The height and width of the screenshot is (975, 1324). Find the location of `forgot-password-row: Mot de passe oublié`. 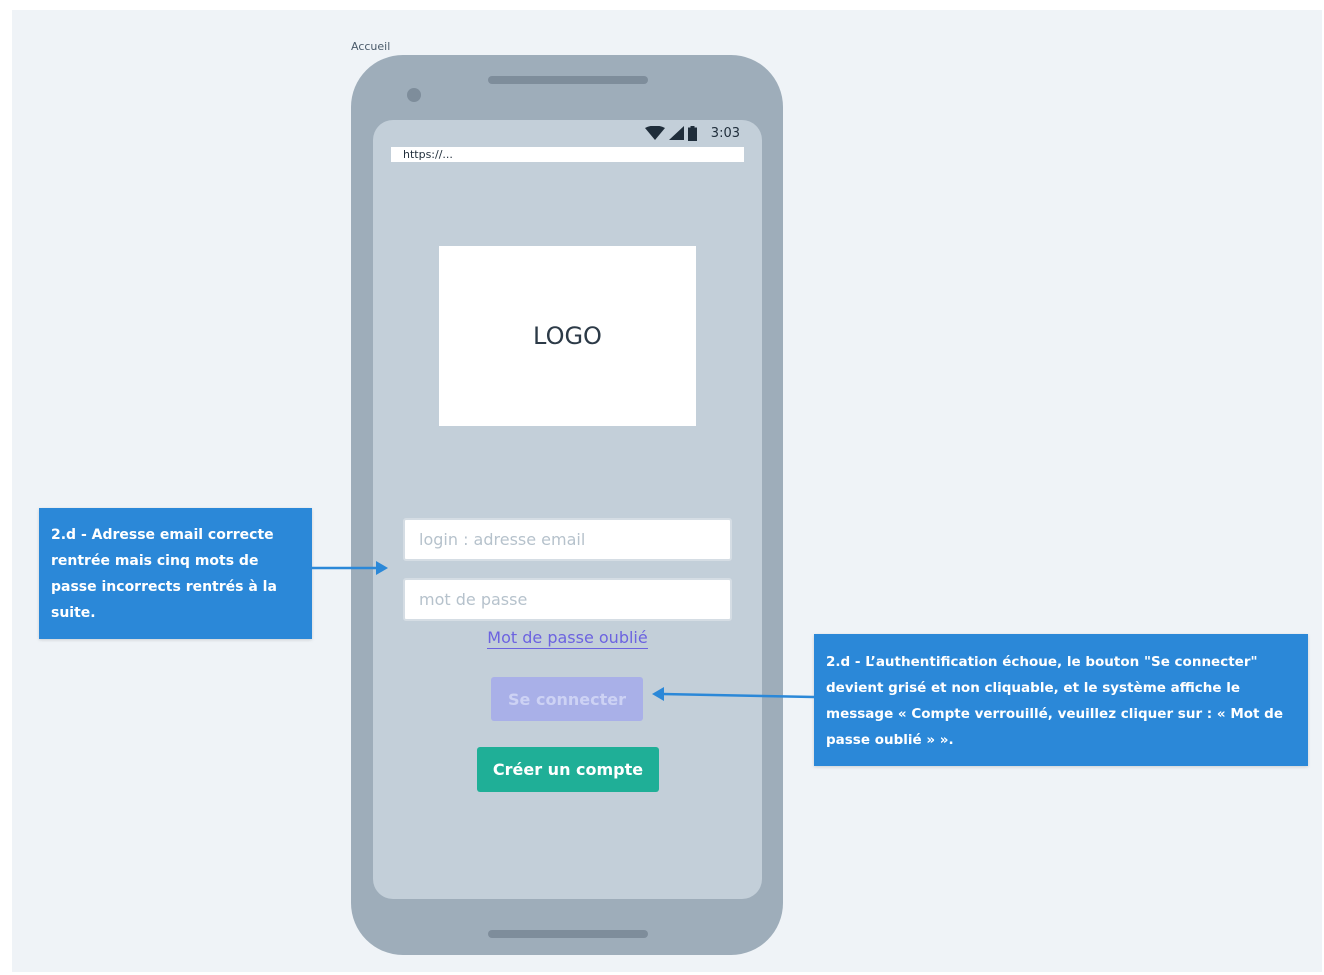

forgot-password-row: Mot de passe oublié is located at coordinates (567, 638).